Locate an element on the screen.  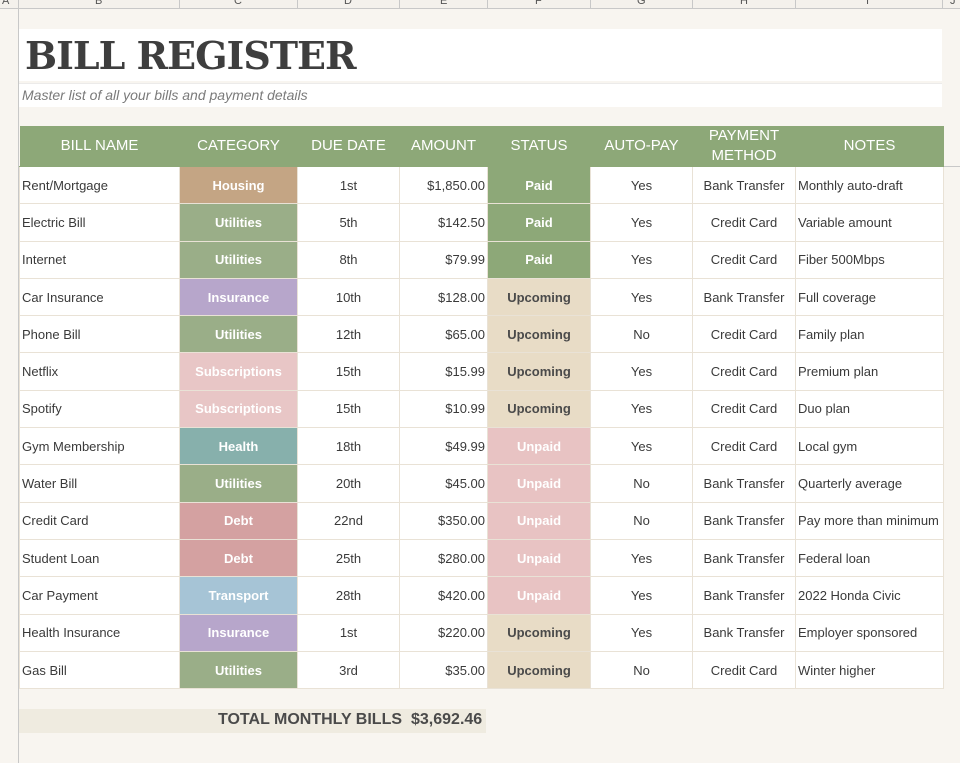
header-due-date: DUE DATE is located at coordinates (348, 146).